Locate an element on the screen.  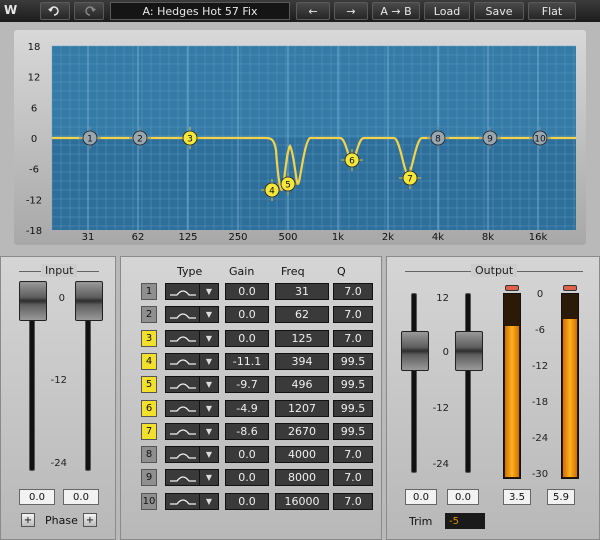
input-right-fader is located at coordinates (89, 301).